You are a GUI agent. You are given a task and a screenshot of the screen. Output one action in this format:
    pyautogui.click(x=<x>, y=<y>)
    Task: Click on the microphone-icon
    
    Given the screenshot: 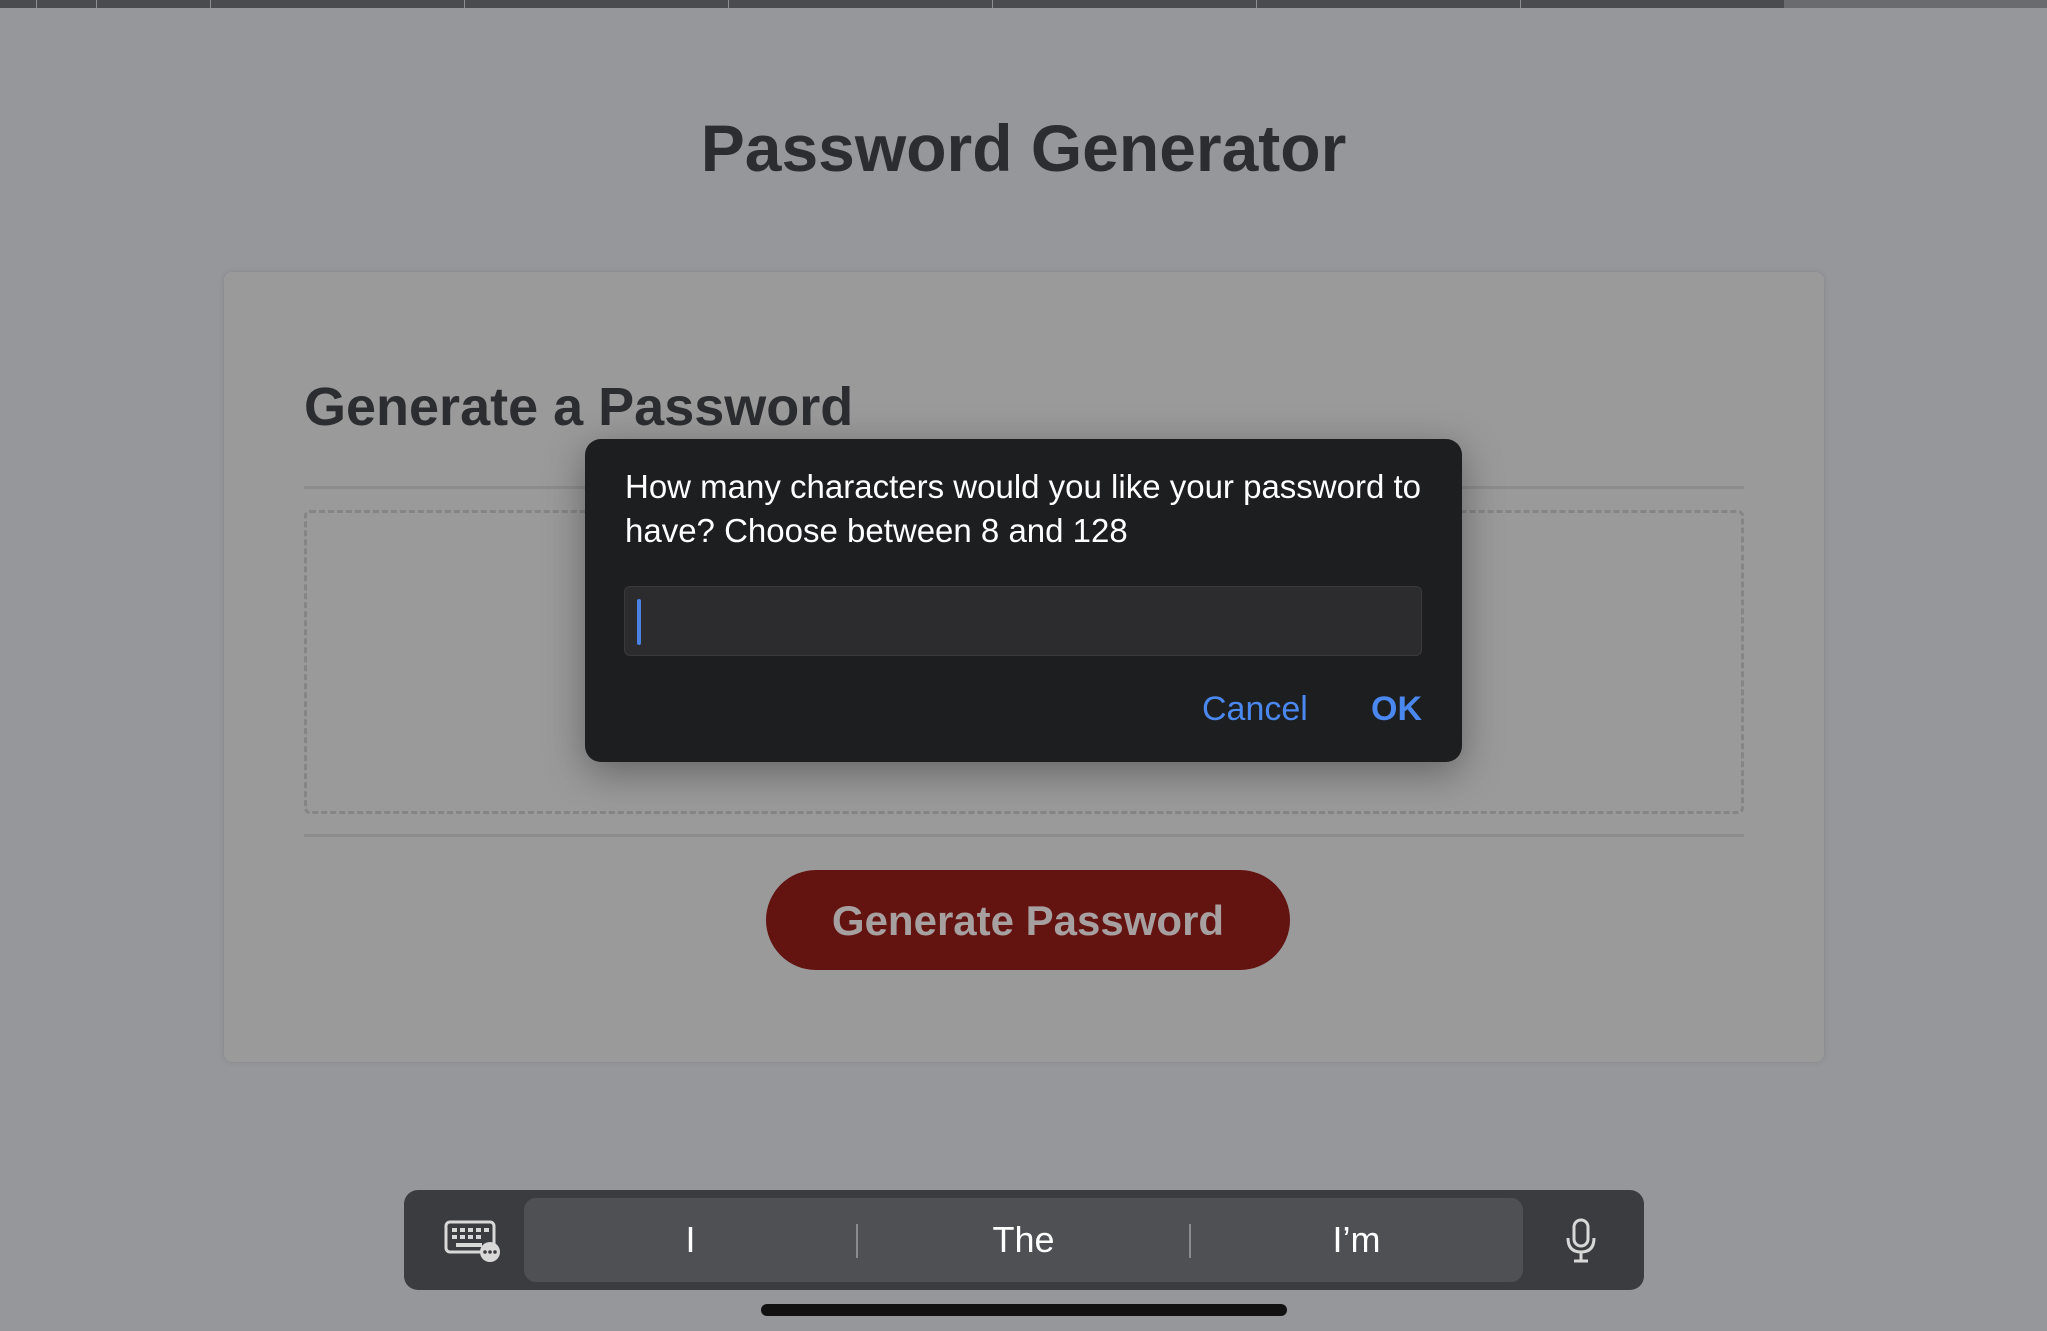 What is the action you would take?
    pyautogui.click(x=1581, y=1241)
    